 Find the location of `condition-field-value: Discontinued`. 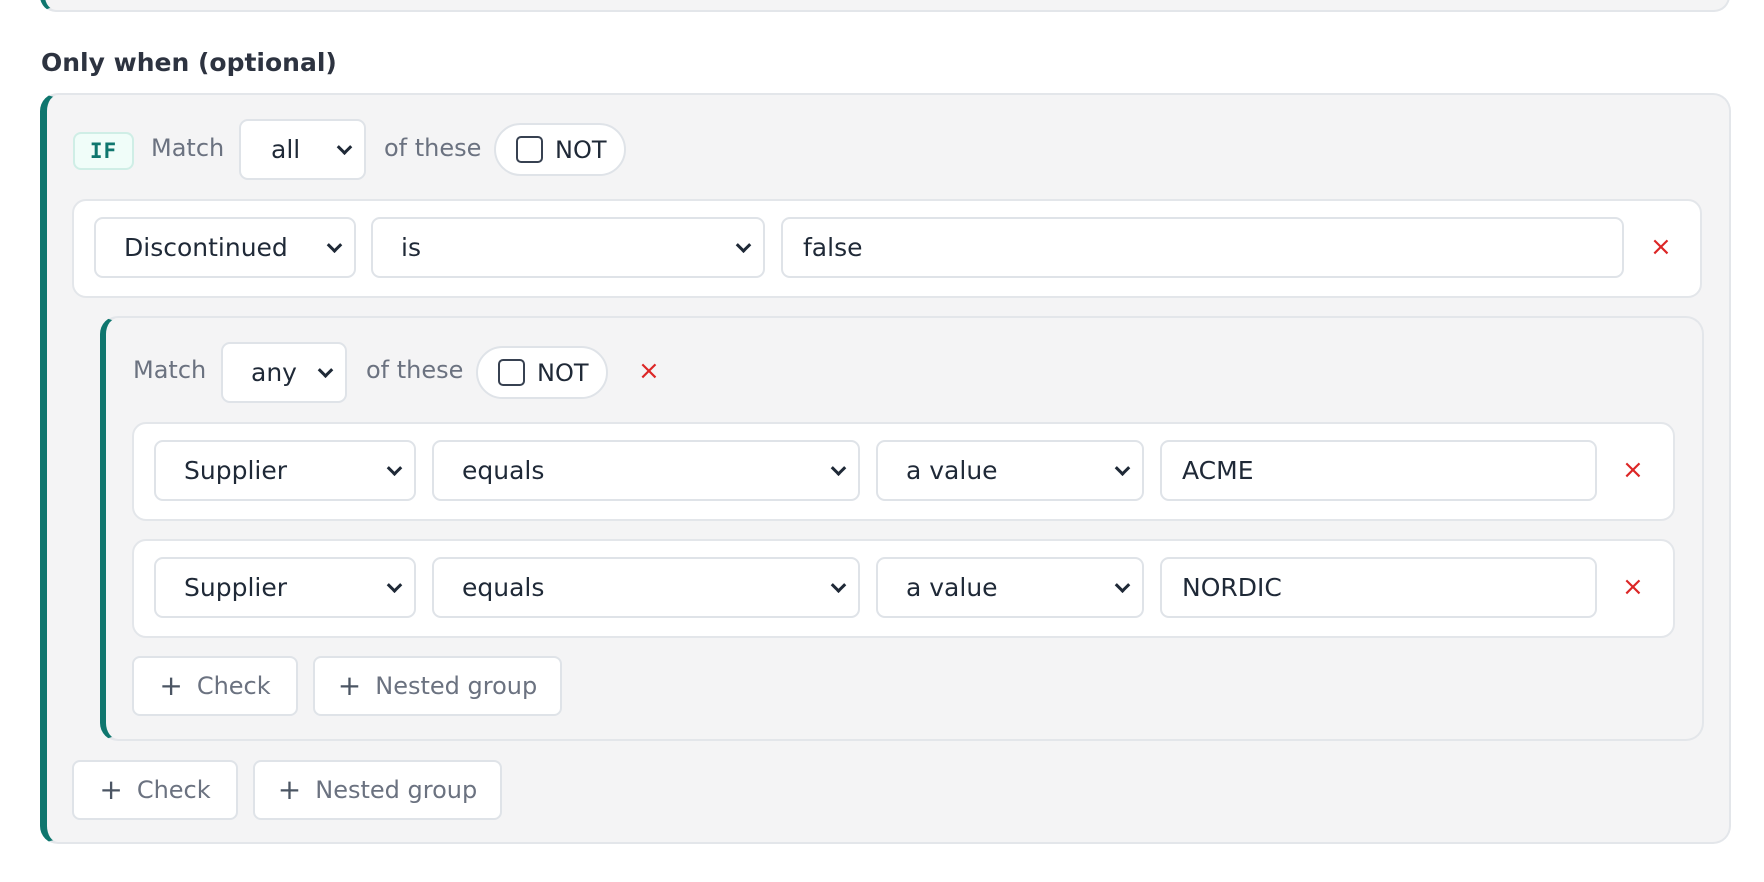

condition-field-value: Discontinued is located at coordinates (206, 247).